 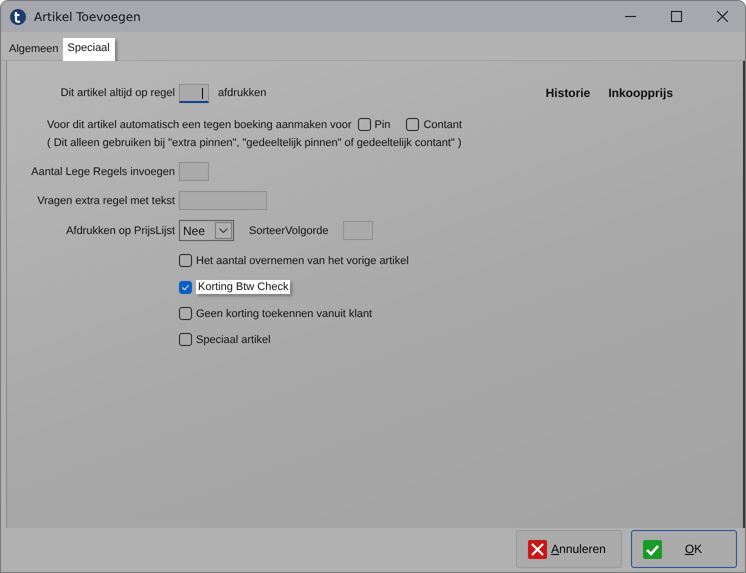 What do you see at coordinates (676, 16) in the screenshot?
I see `maximize-icon` at bounding box center [676, 16].